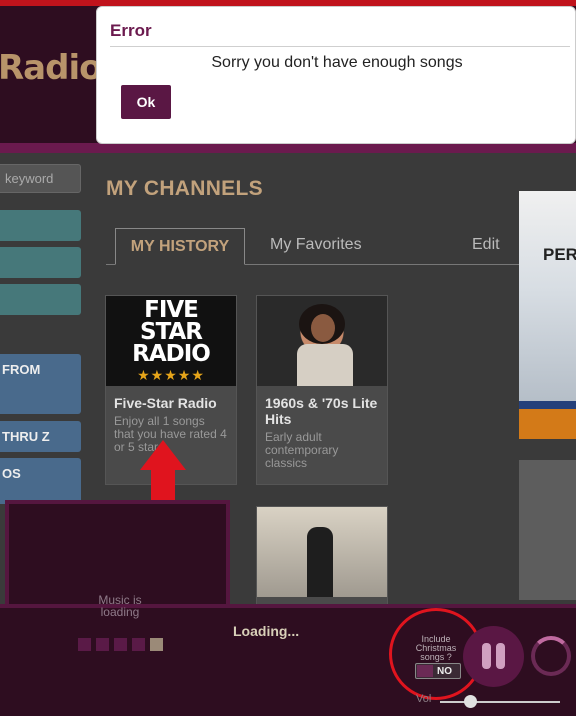 This screenshot has width=576, height=716. I want to click on sidebar-button-os: OS, so click(40, 481).